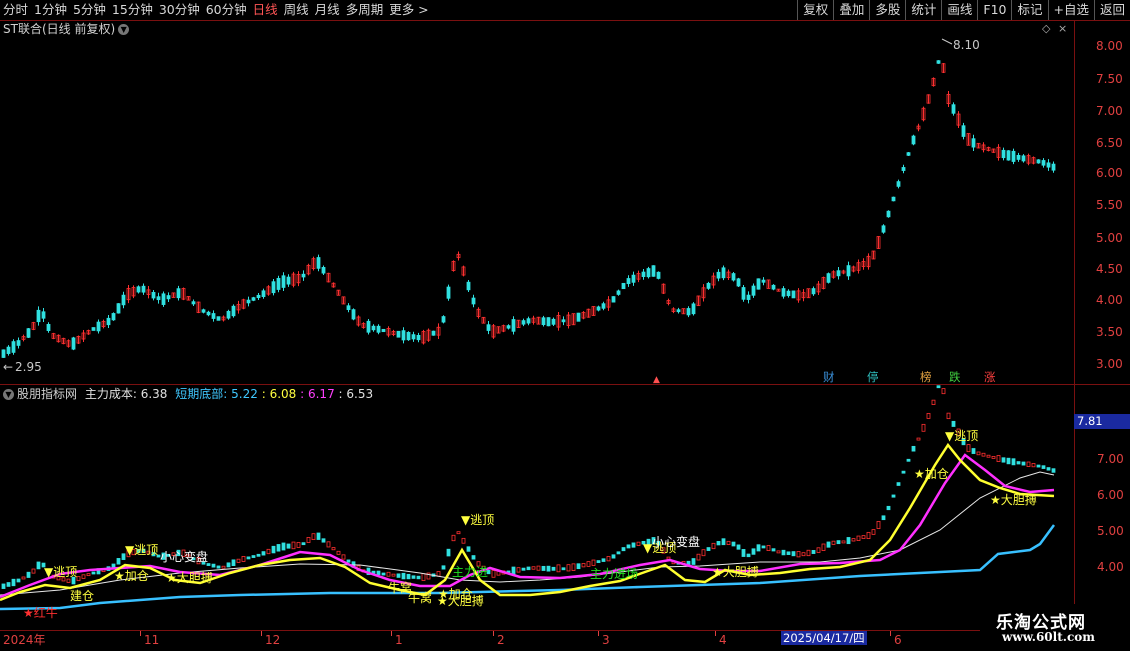 This screenshot has height=651, width=1130. What do you see at coordinates (296, 10) in the screenshot?
I see `tab-weekly: 周线` at bounding box center [296, 10].